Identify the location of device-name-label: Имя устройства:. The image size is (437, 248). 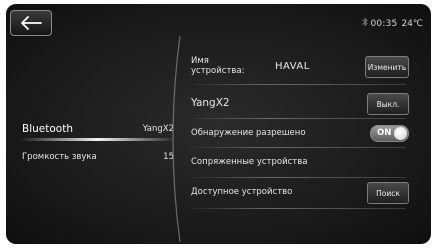
(218, 66).